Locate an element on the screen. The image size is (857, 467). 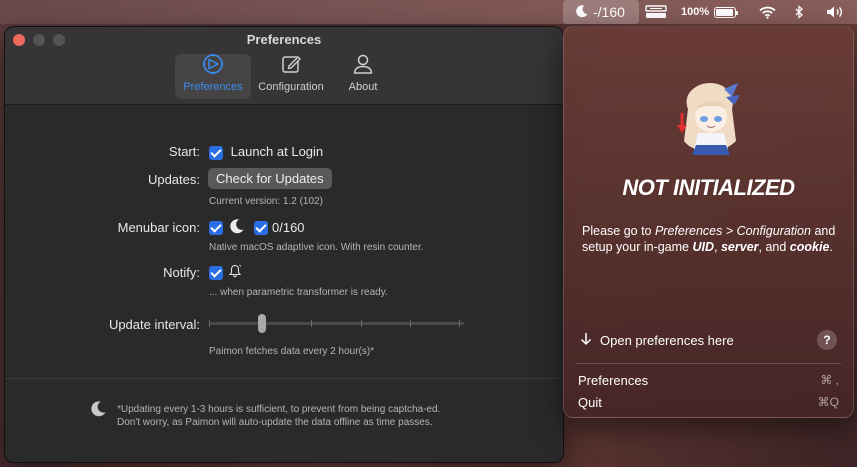
tab-label: Preferences is located at coordinates (213, 87).